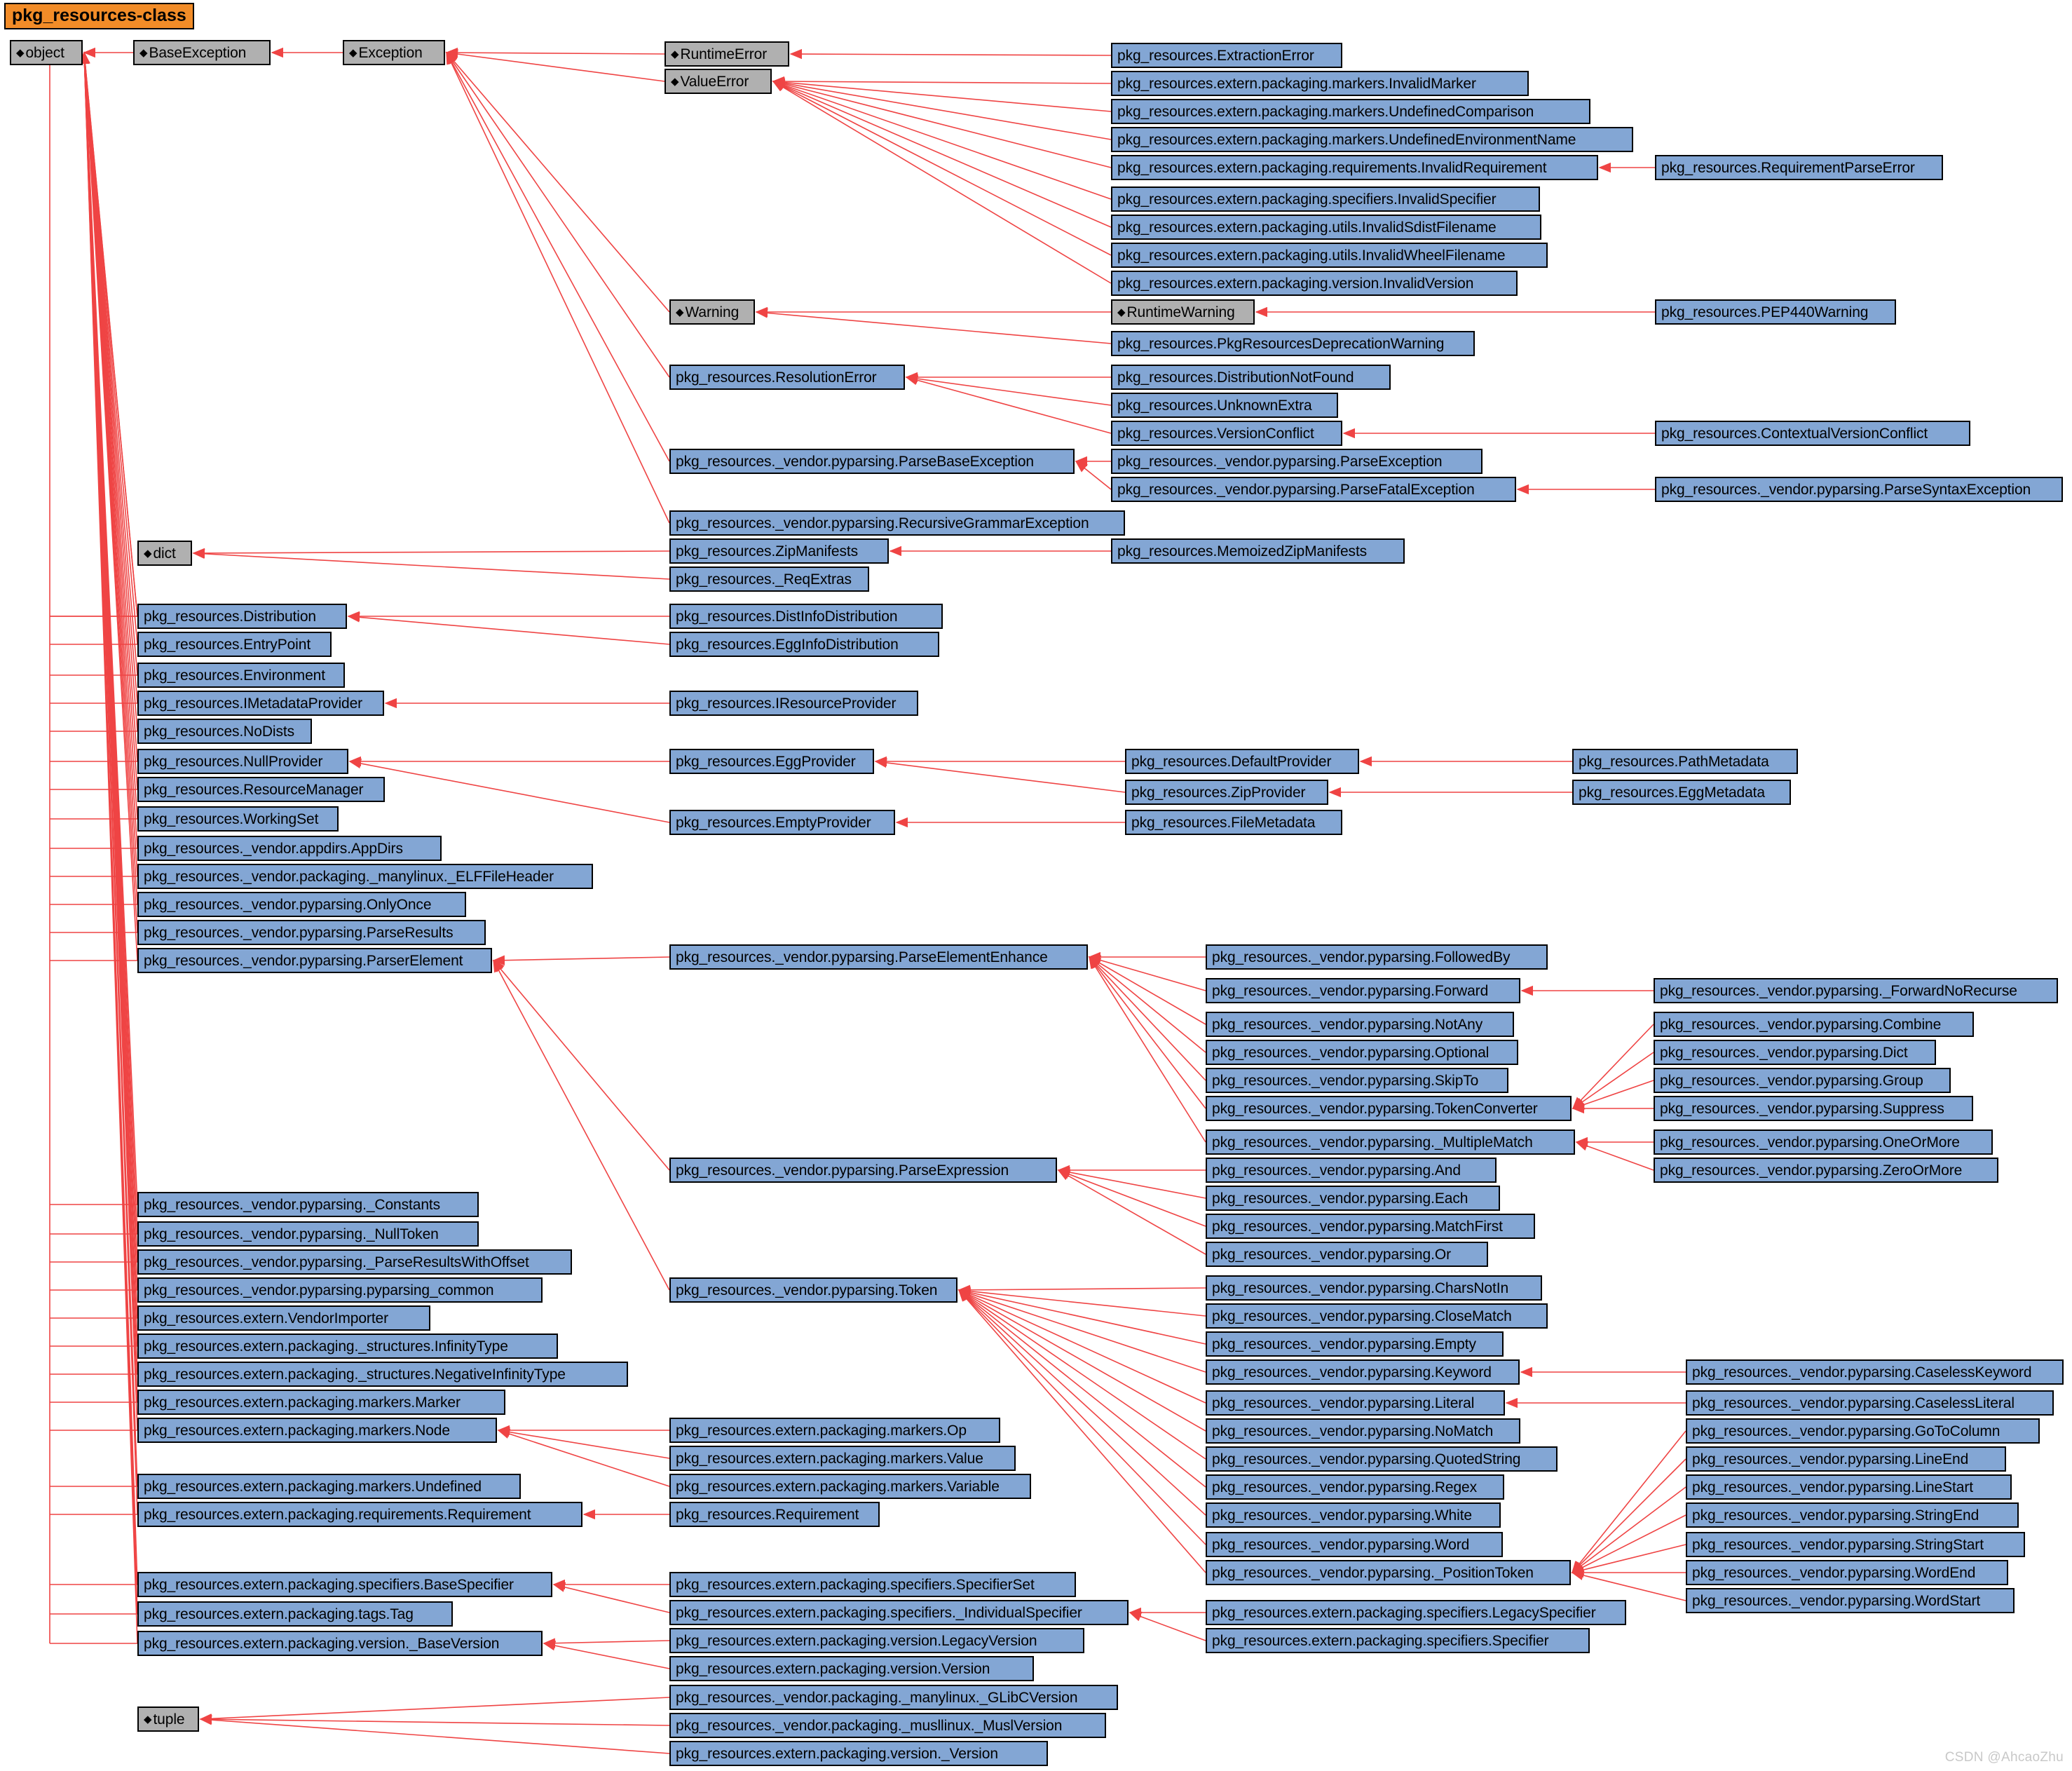 The width and height of the screenshot is (2072, 1771). Describe the element at coordinates (1226, 792) in the screenshot. I see `class-node-zipprovider: pkg_resources.ZipProvider` at that location.